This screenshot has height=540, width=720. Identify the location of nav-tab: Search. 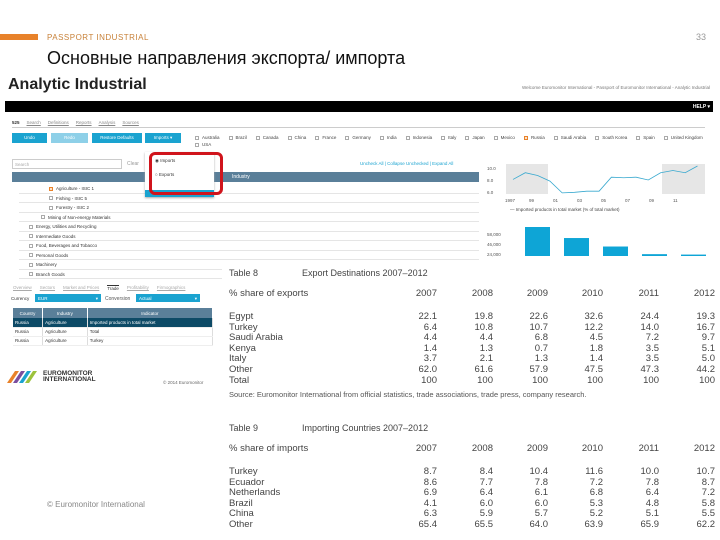
(34, 122).